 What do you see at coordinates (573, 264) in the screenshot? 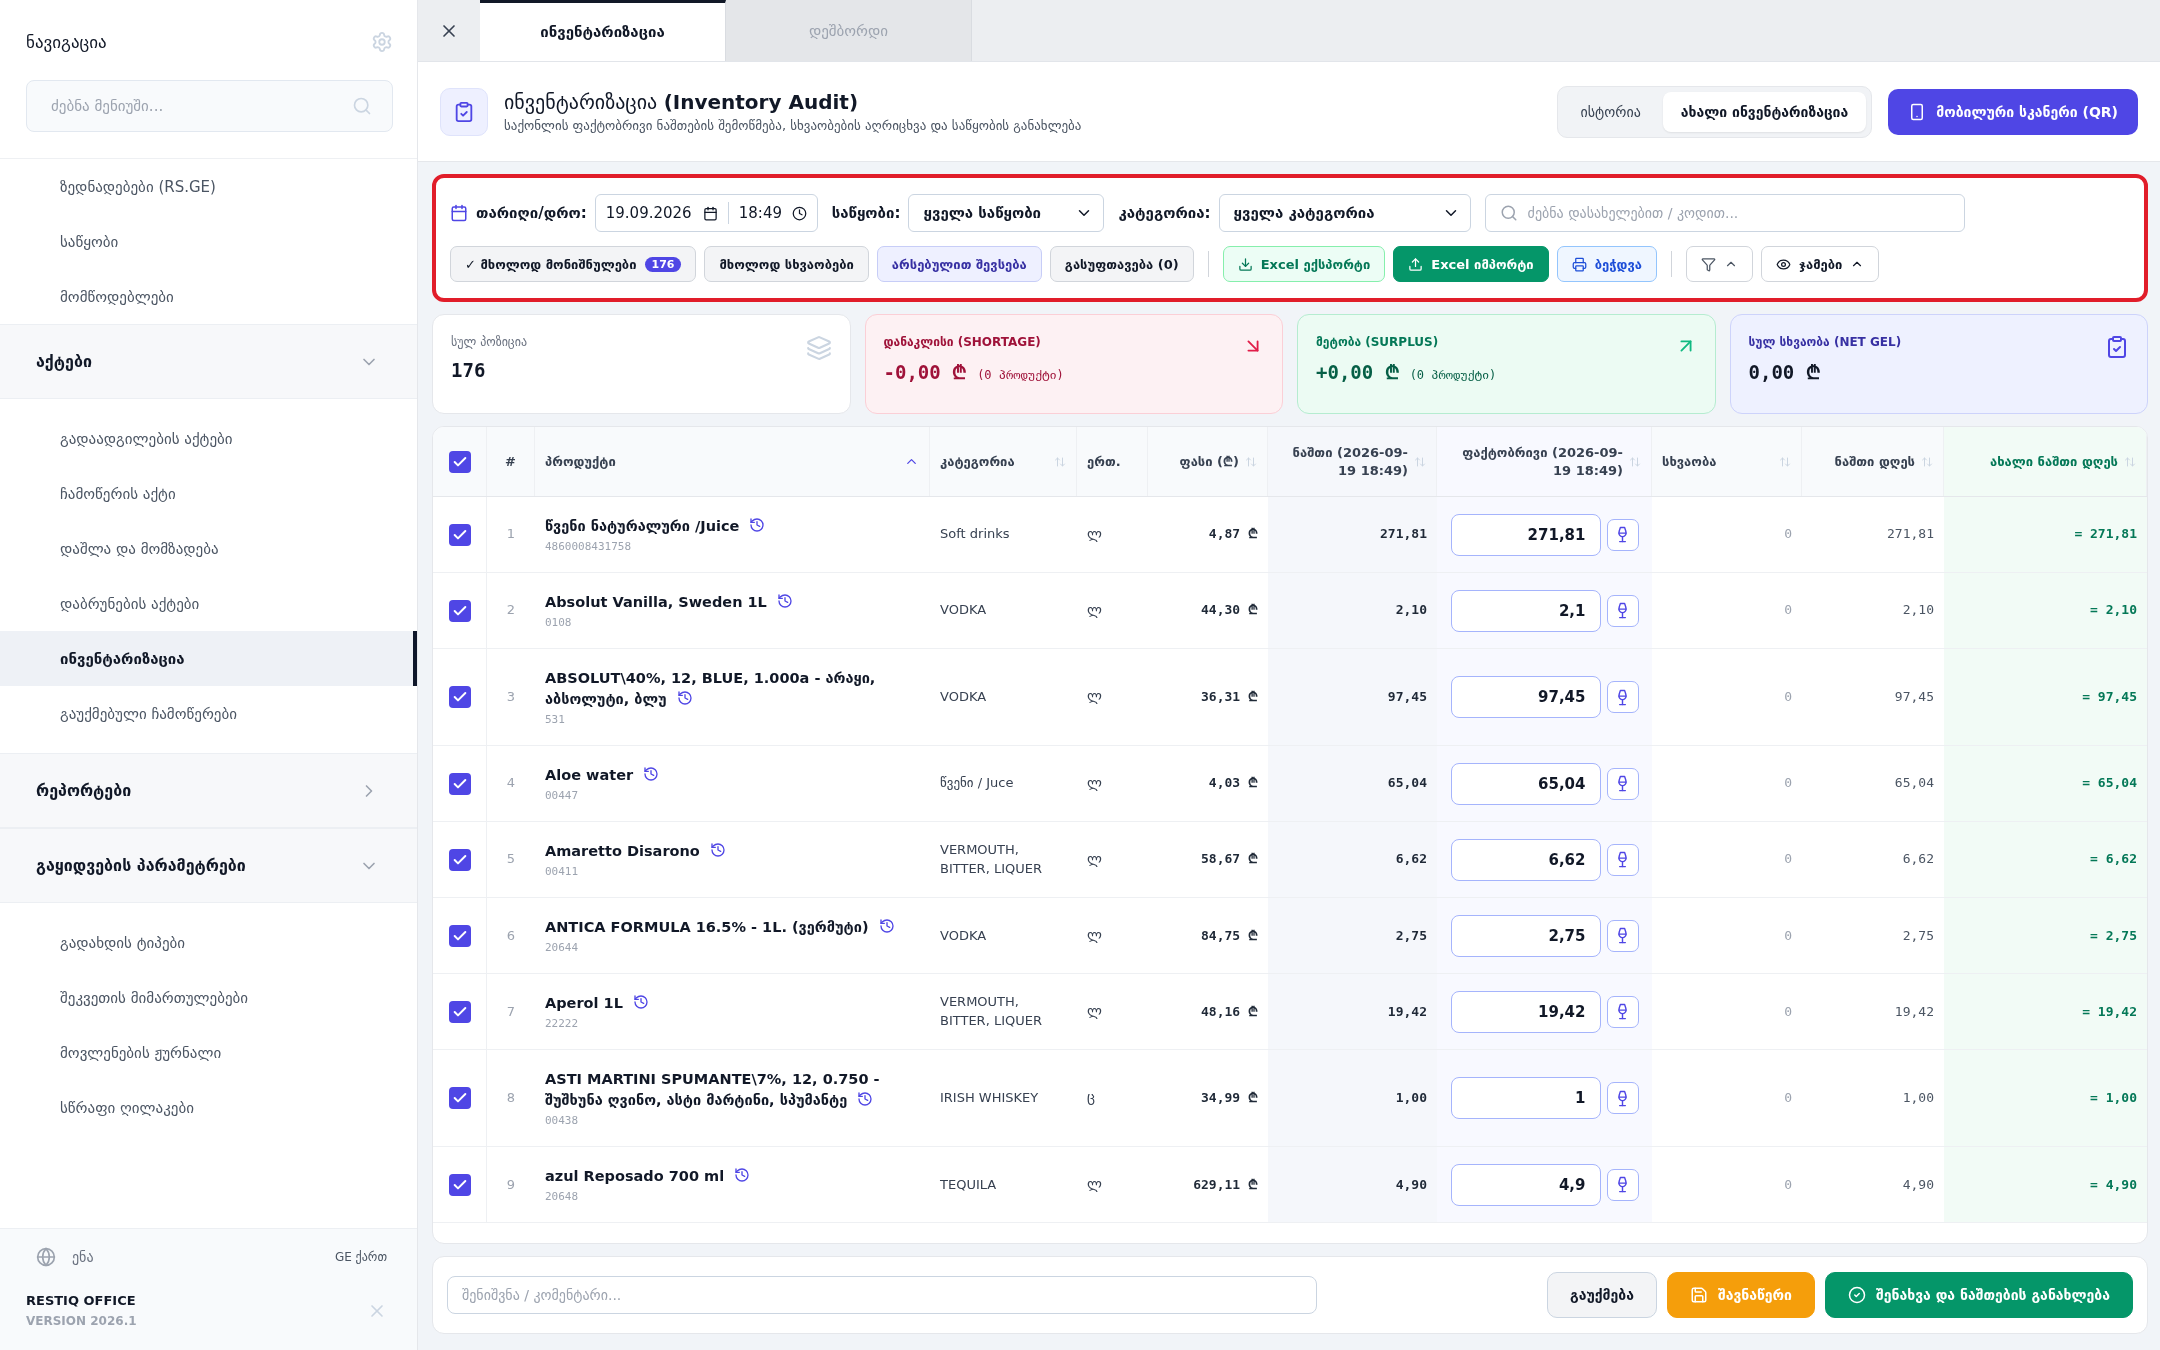
I see `toolbar-button: ✓ მხოლოდ მონიშნულები 176` at bounding box center [573, 264].